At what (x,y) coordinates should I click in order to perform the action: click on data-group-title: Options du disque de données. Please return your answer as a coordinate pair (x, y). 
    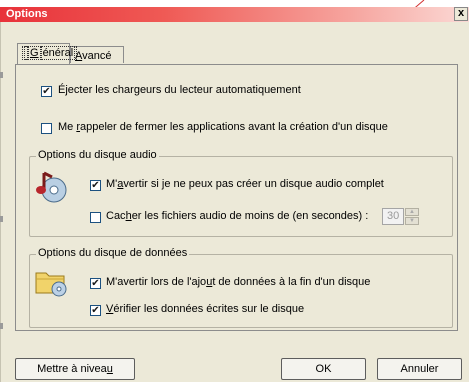
    Looking at the image, I should click on (113, 253).